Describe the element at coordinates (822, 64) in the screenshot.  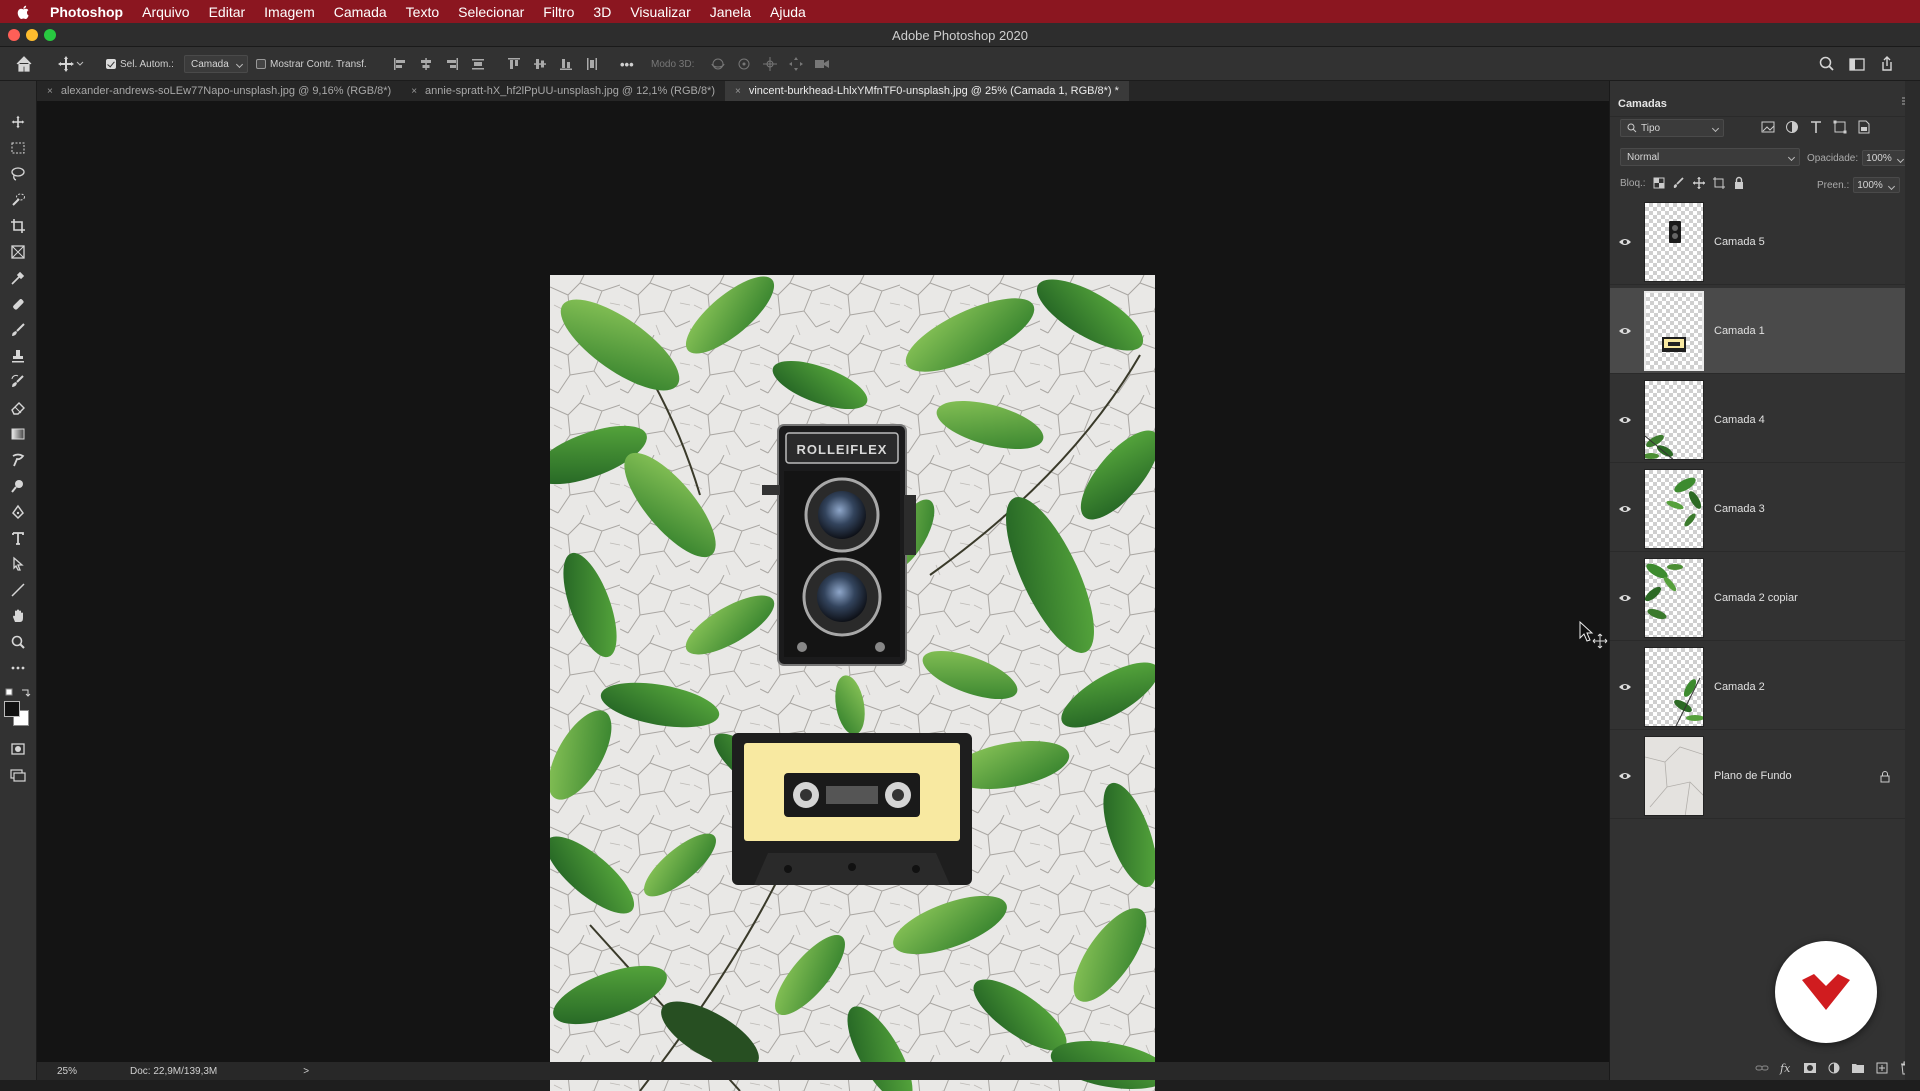
I see `camera-3d-icon` at that location.